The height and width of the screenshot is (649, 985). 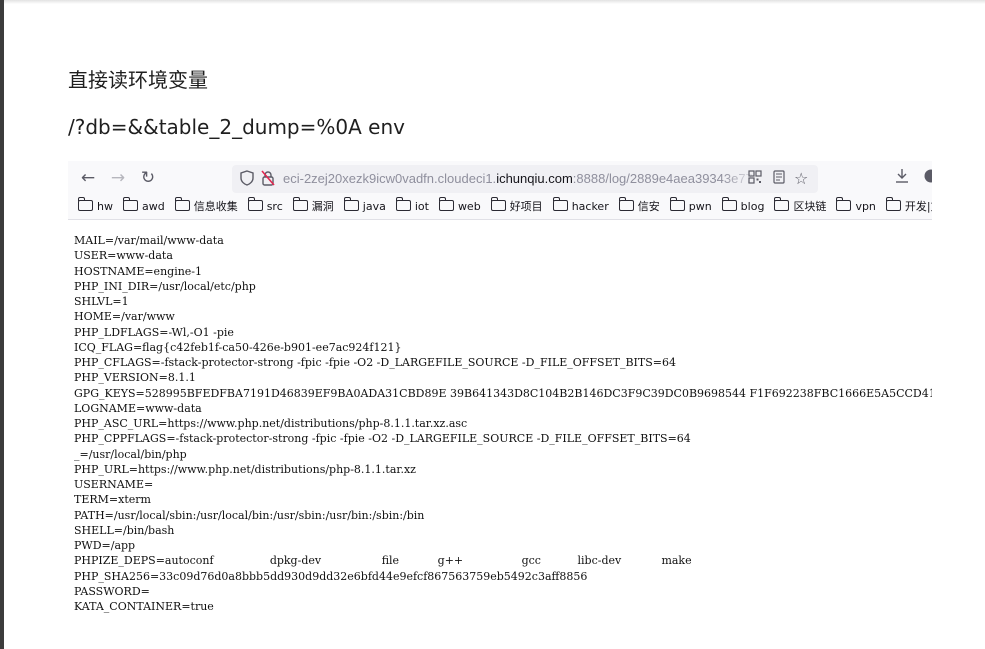 What do you see at coordinates (215, 206) in the screenshot?
I see `bookmark-label: 信息收集` at bounding box center [215, 206].